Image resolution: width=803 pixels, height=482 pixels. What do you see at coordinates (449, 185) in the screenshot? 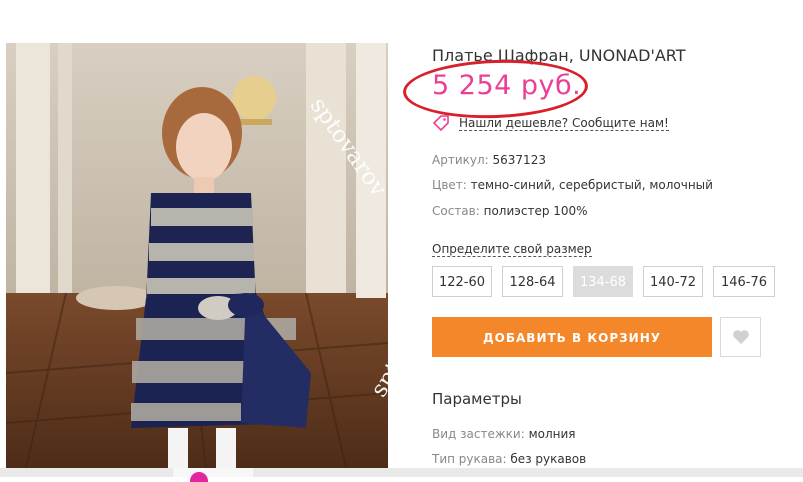
I see `color-label: Цвет:` at bounding box center [449, 185].